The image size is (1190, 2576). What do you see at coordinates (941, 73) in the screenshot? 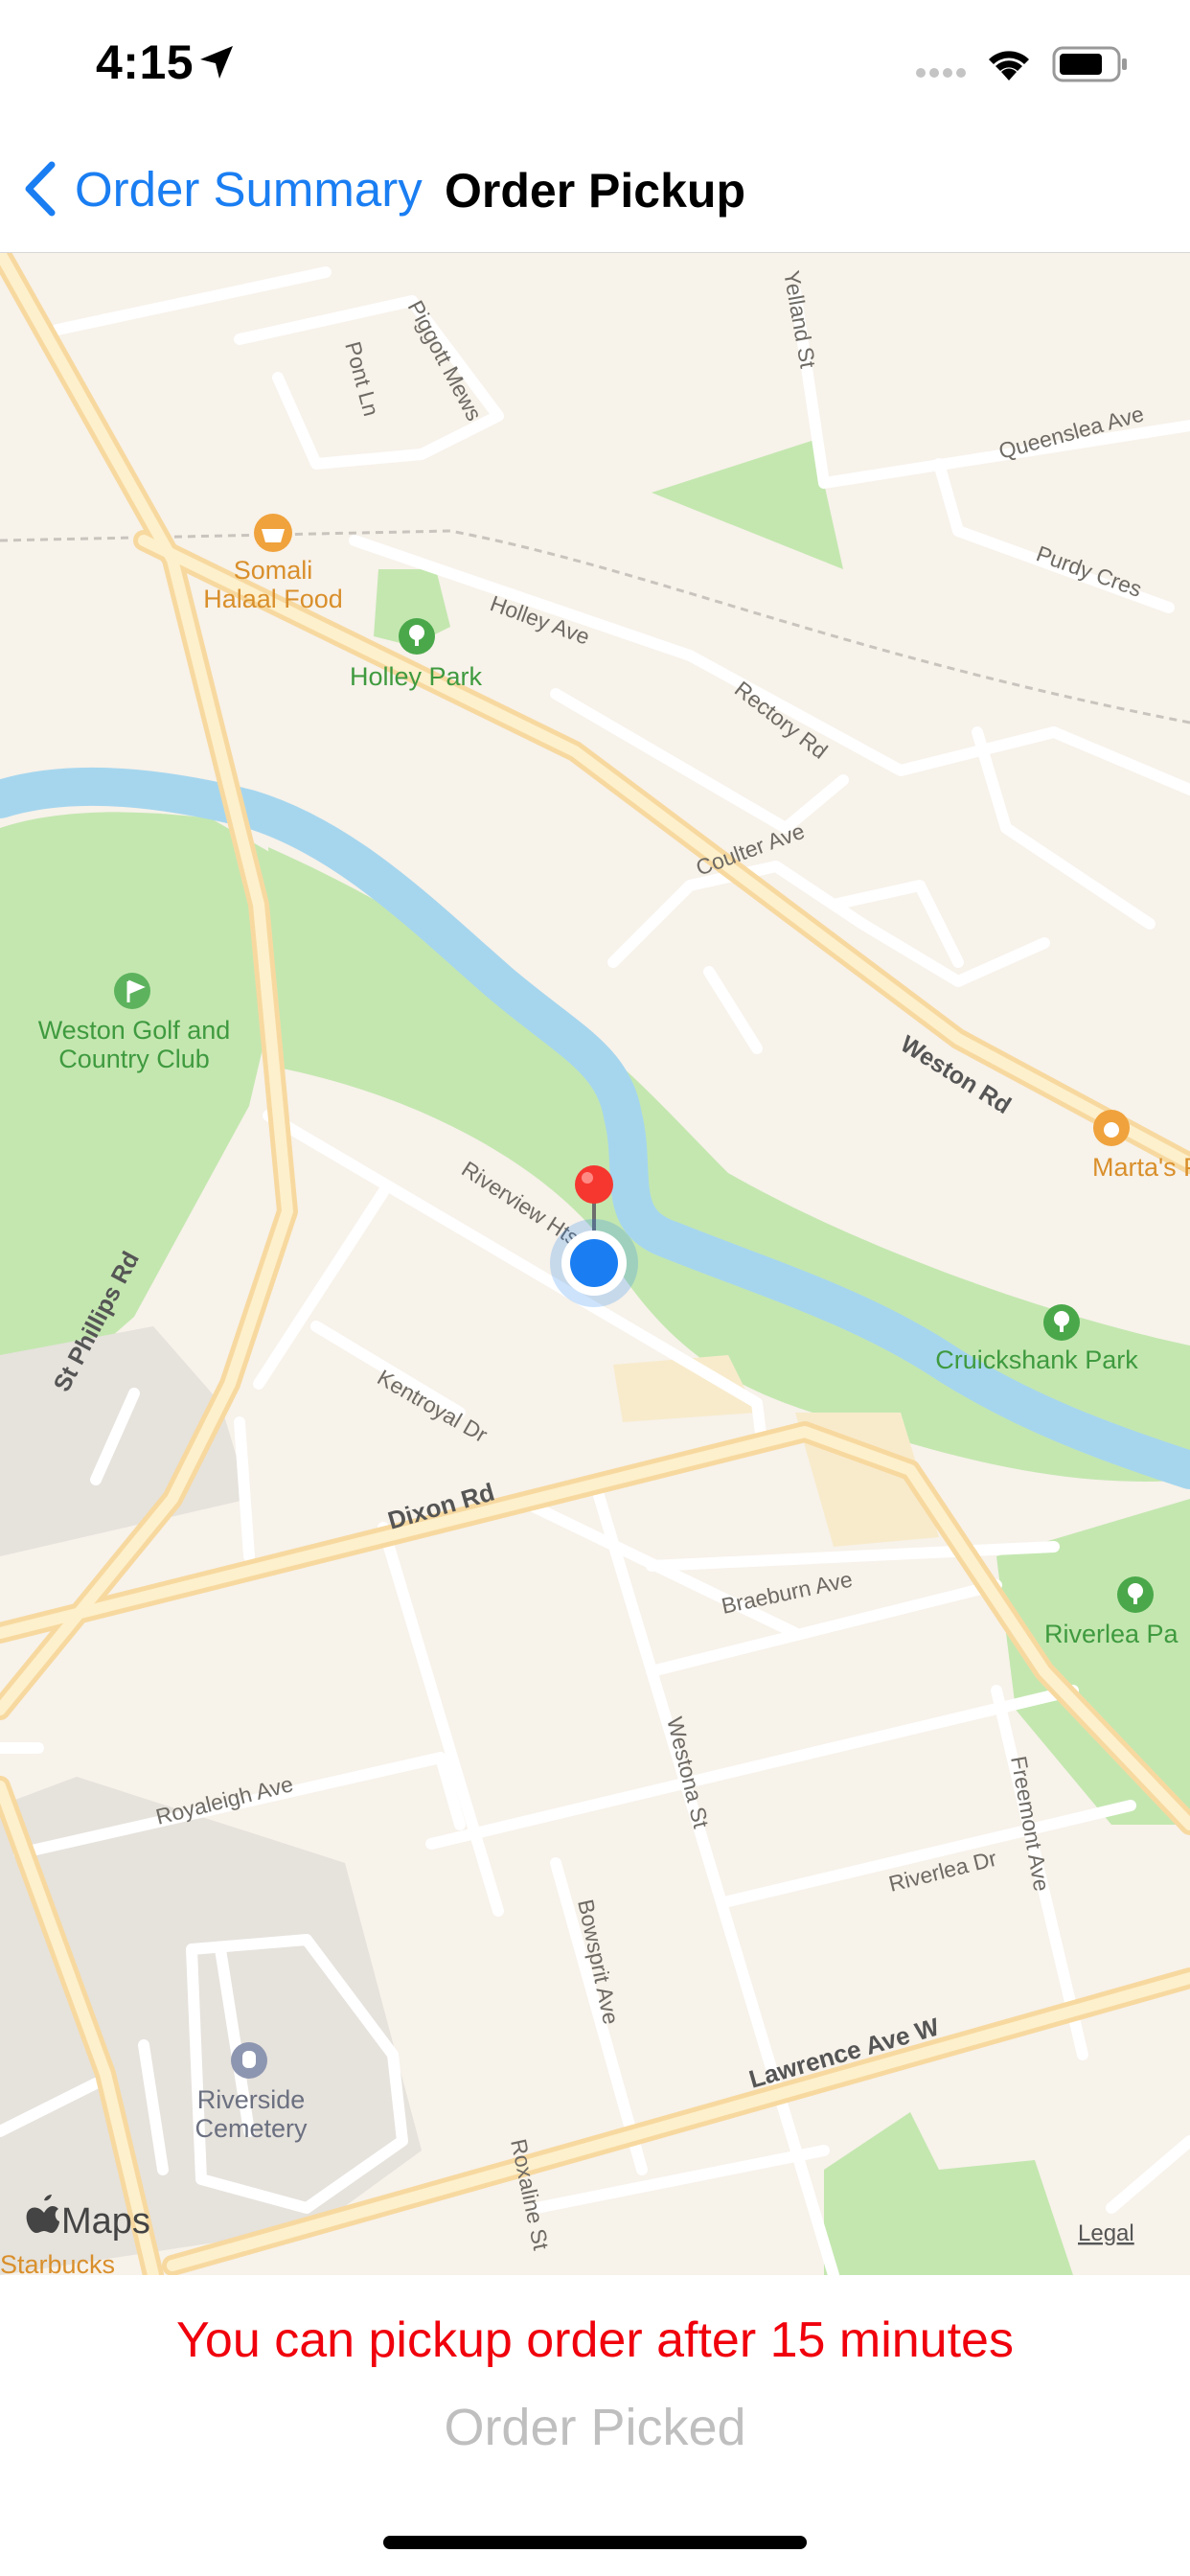
I see `cellular-signal-icon` at bounding box center [941, 73].